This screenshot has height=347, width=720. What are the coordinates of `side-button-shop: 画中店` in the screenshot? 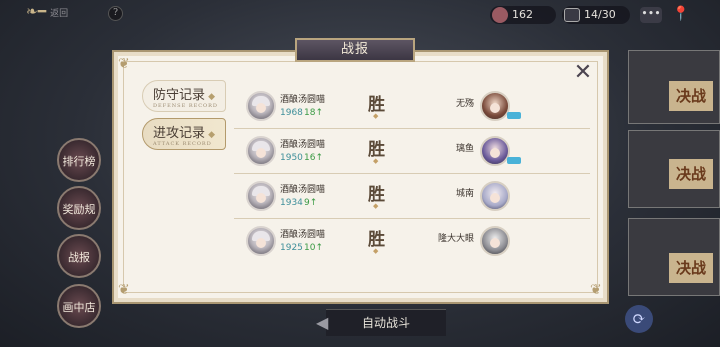 It's located at (79, 306).